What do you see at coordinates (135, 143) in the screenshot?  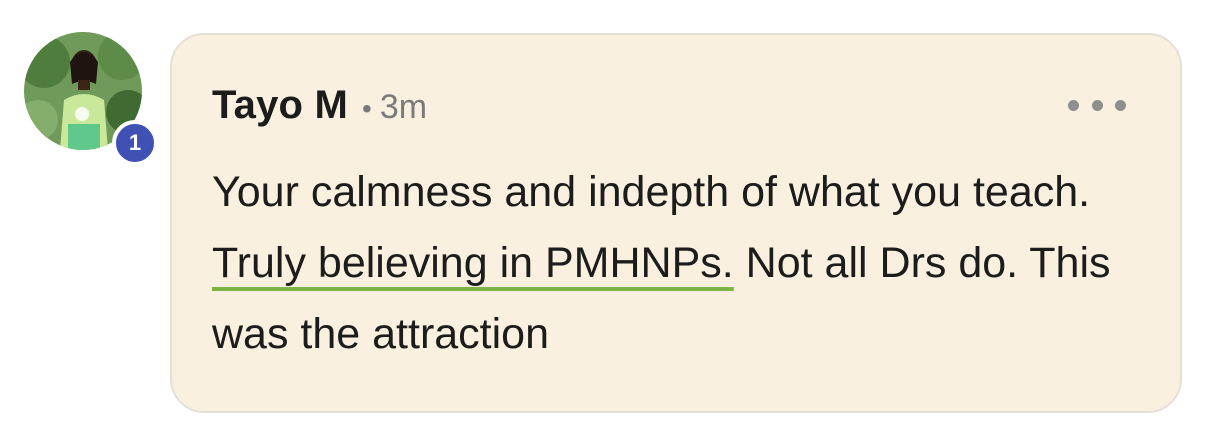 I see `notification-badge: 1` at bounding box center [135, 143].